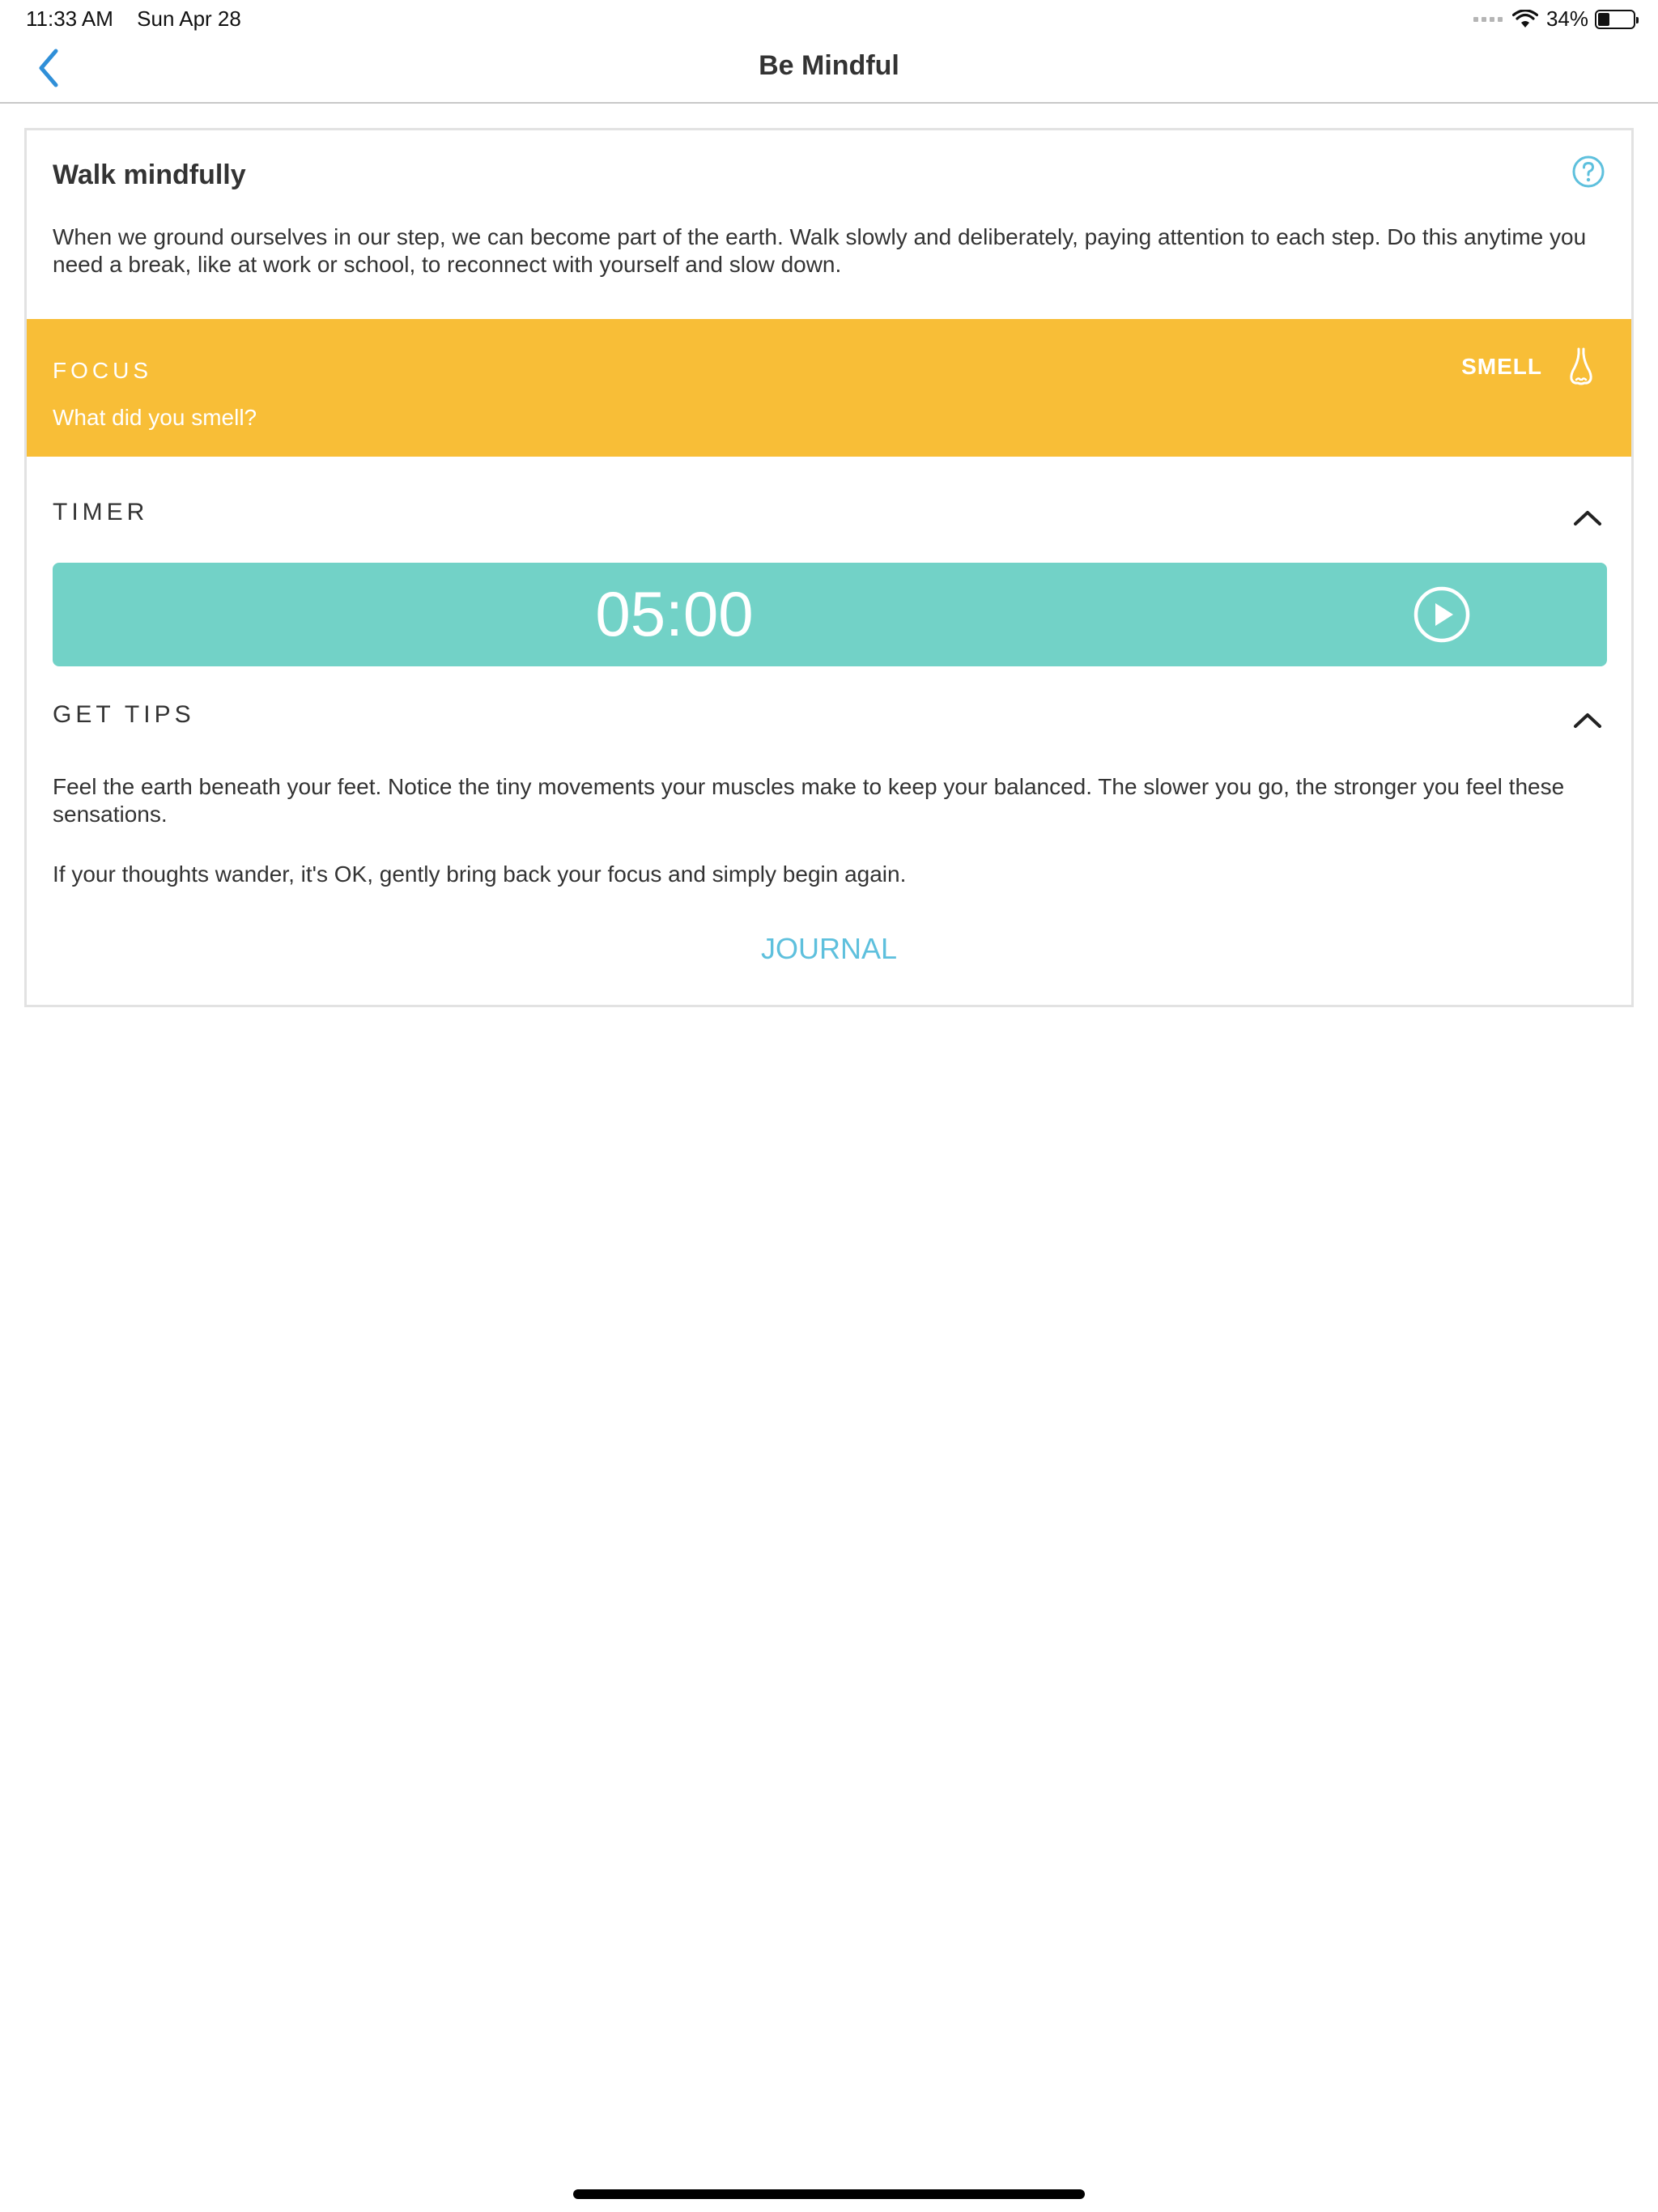 This screenshot has width=1658, height=2212. I want to click on play-circle-icon, so click(1442, 615).